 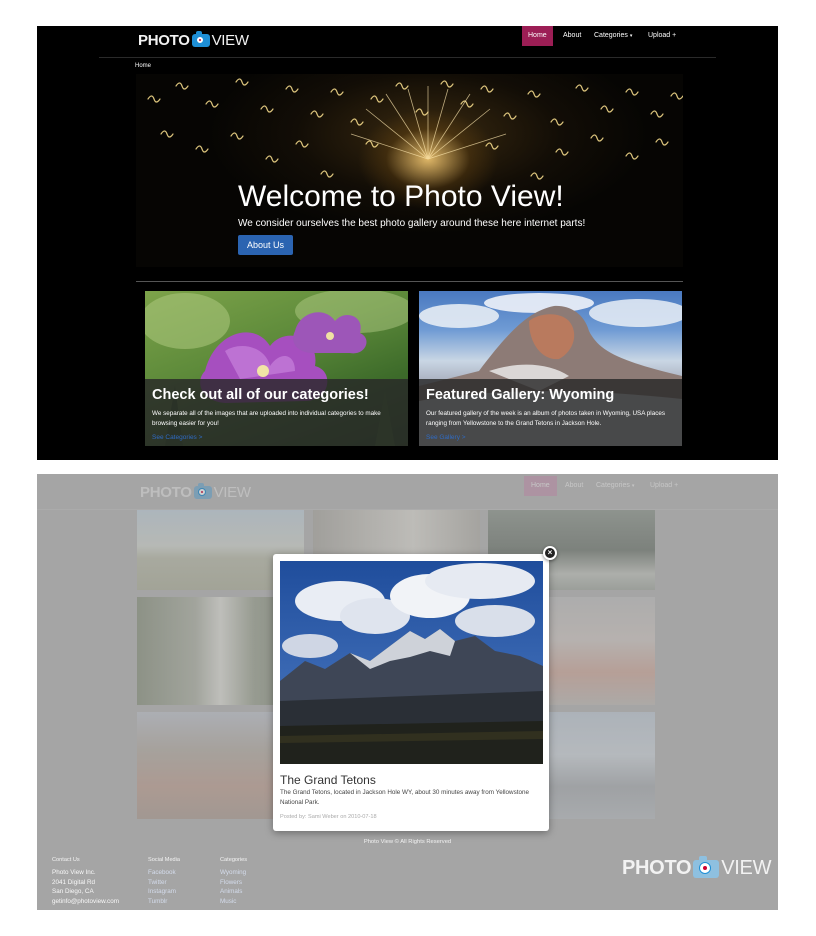 I want to click on footer-email-link: getinfo@photoview.com, so click(x=85, y=902).